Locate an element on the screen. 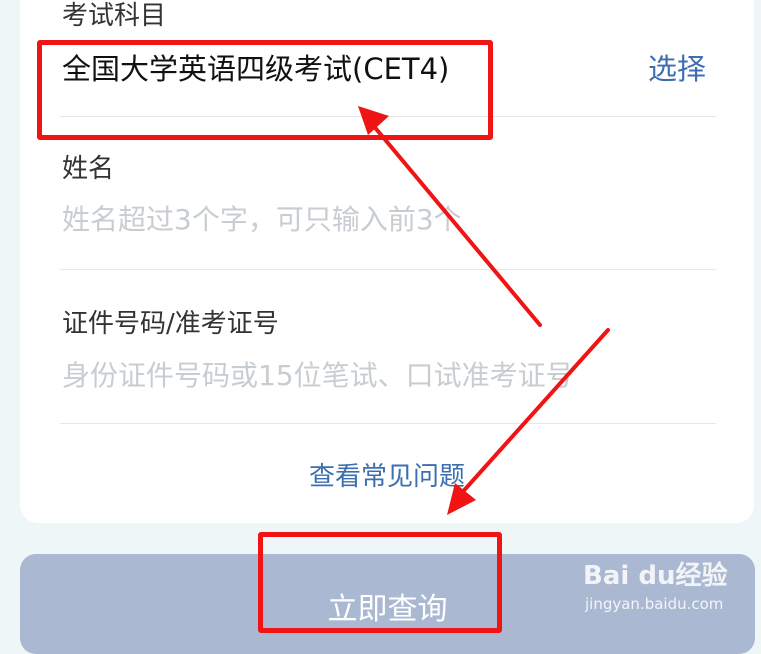 This screenshot has height=654, width=761. subject-label: 考试科目 is located at coordinates (114, 16).